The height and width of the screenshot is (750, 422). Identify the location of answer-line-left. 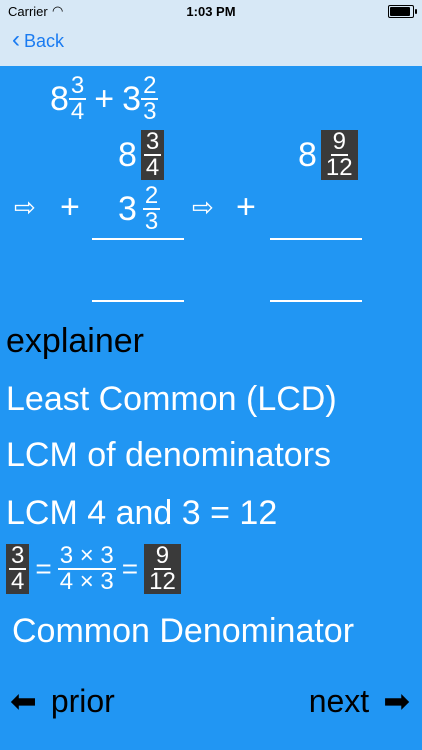
(138, 301).